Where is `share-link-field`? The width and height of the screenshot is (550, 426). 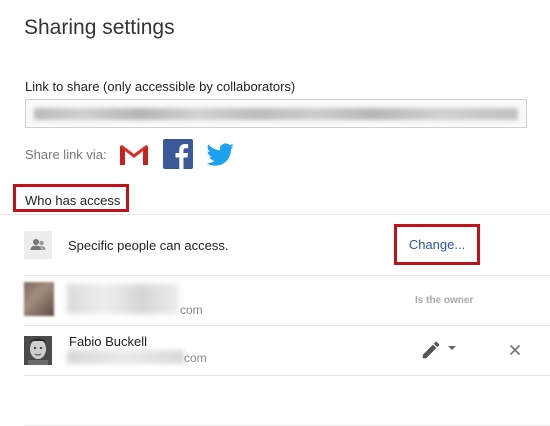
share-link-field is located at coordinates (276, 113).